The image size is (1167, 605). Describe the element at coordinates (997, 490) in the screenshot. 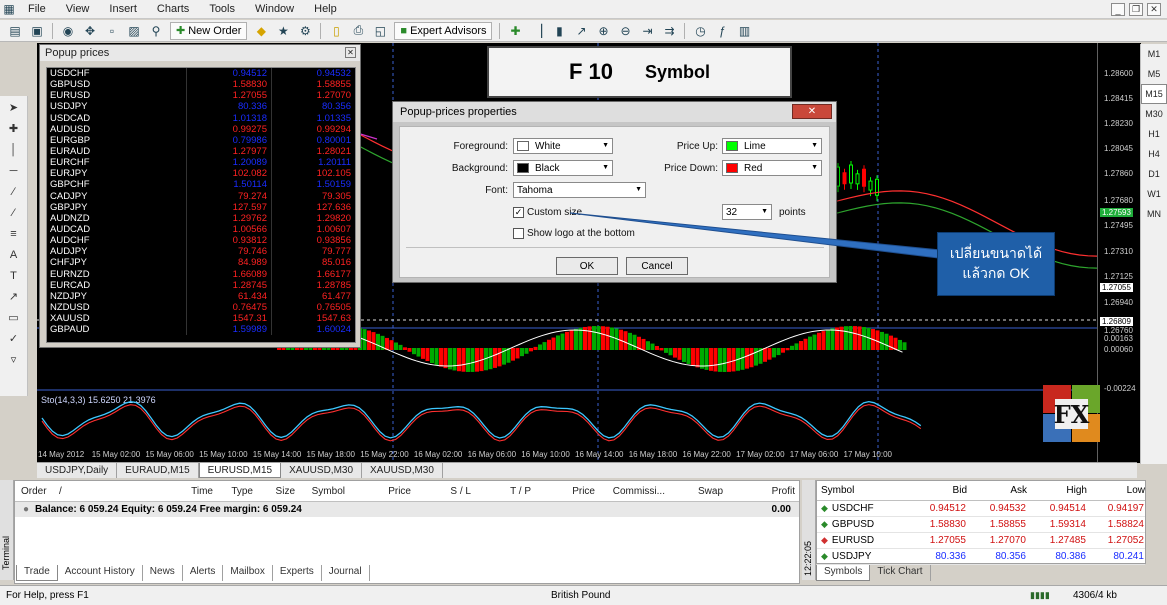

I see `column-header: Ask` at that location.